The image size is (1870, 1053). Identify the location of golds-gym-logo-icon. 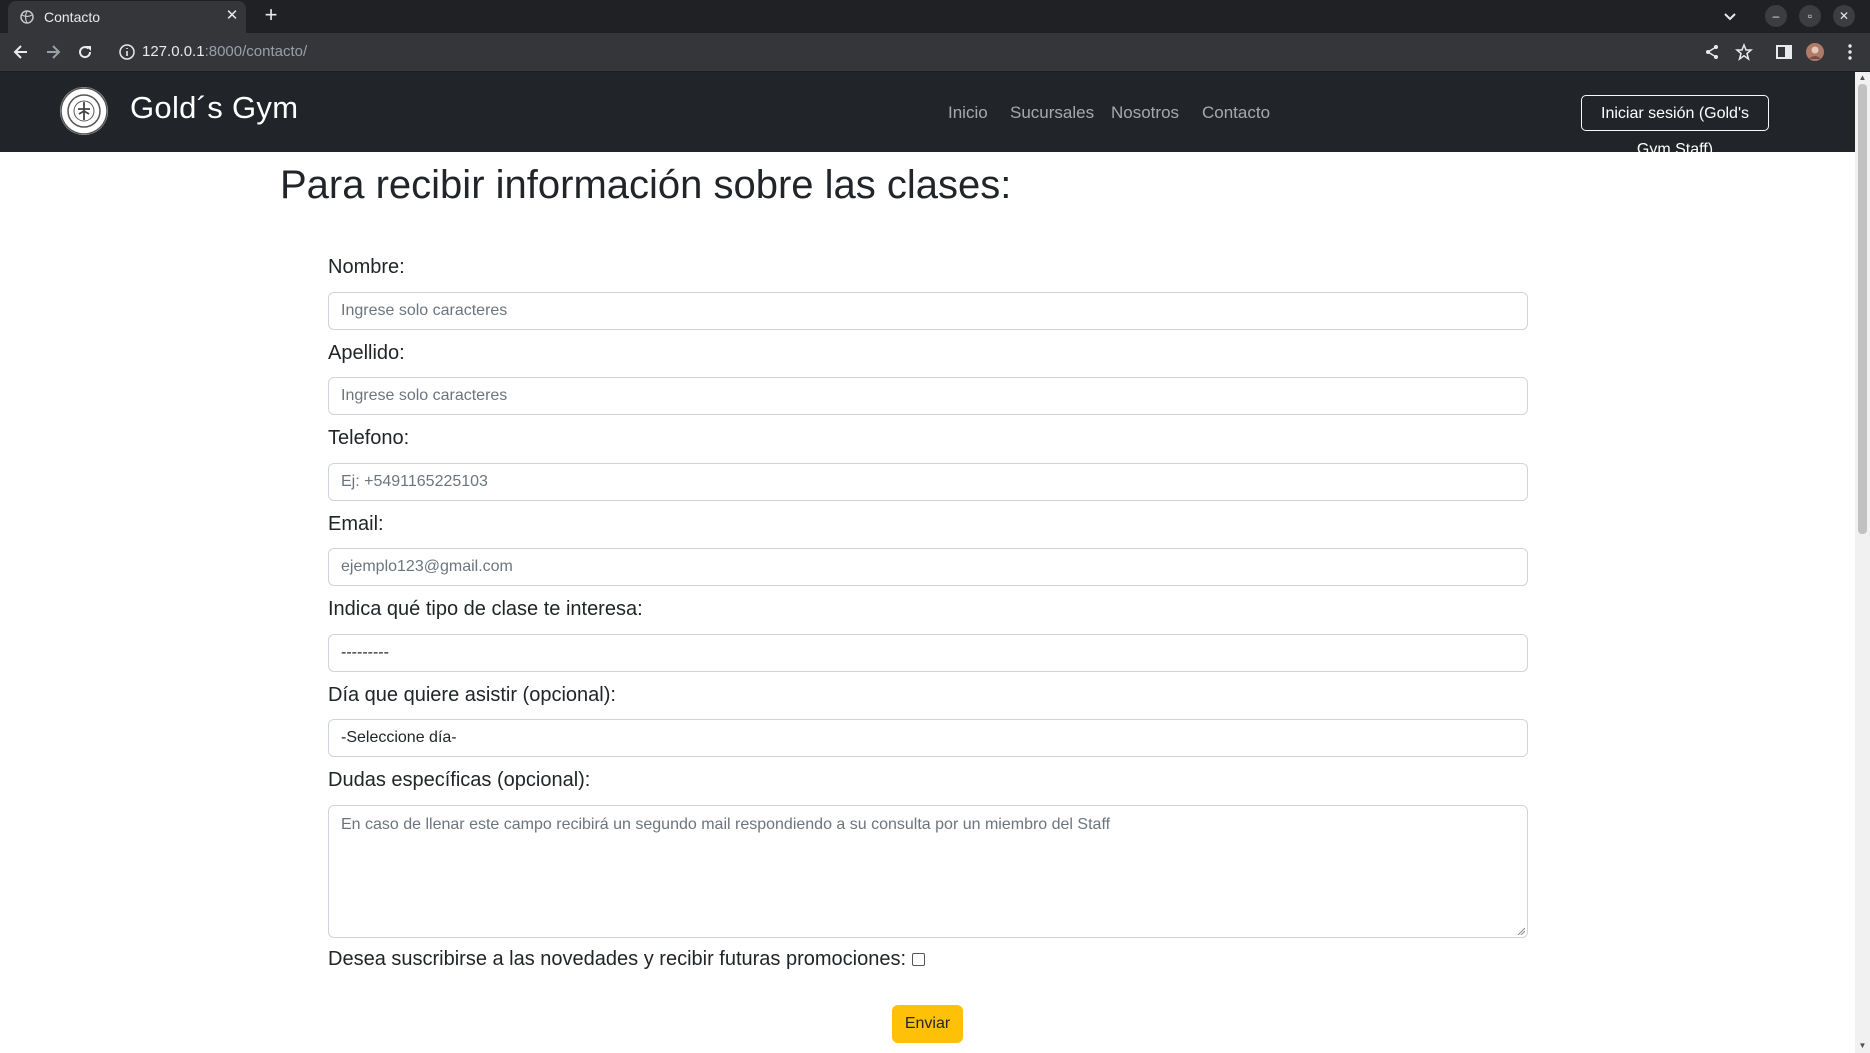
(84, 111).